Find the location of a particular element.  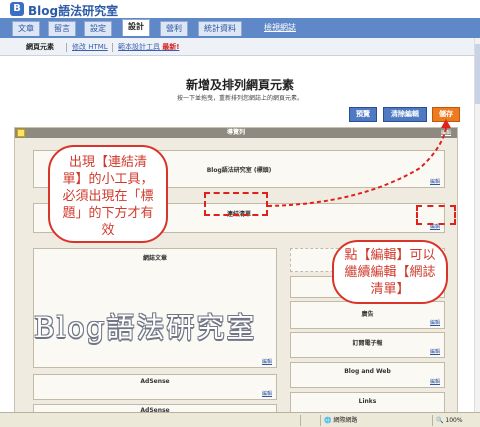

magnifier-icon: 🔍 is located at coordinates (440, 420).